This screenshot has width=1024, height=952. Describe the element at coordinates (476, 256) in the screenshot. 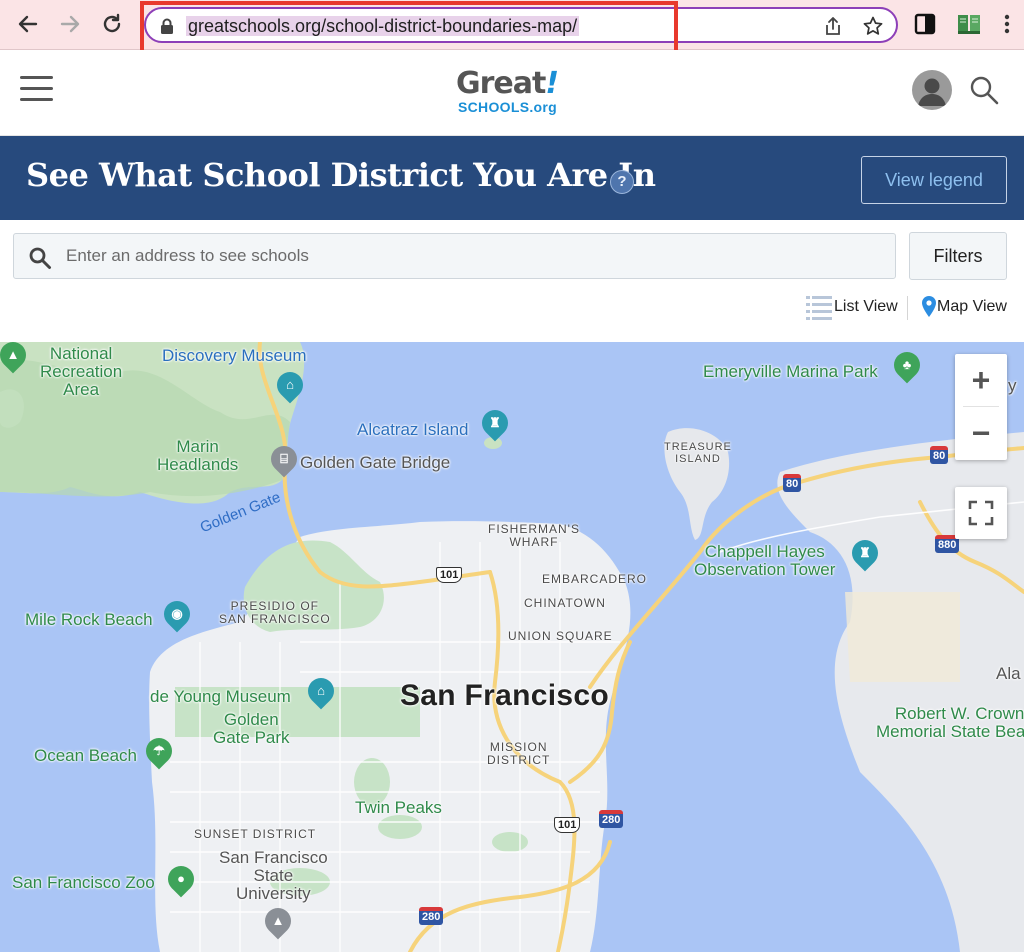

I see `address-search-input` at that location.